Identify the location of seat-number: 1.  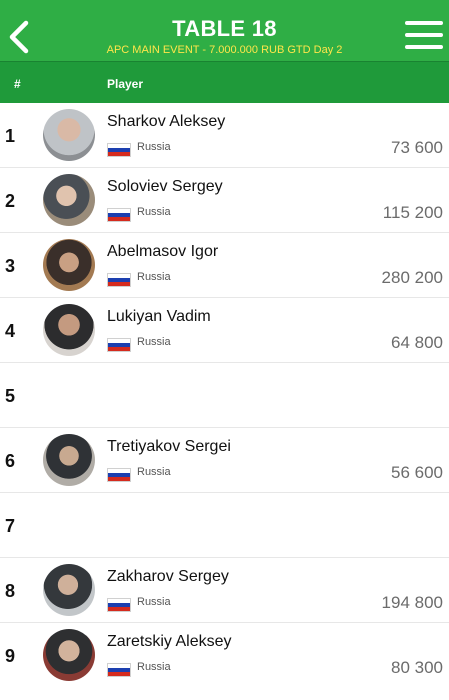
(10, 136).